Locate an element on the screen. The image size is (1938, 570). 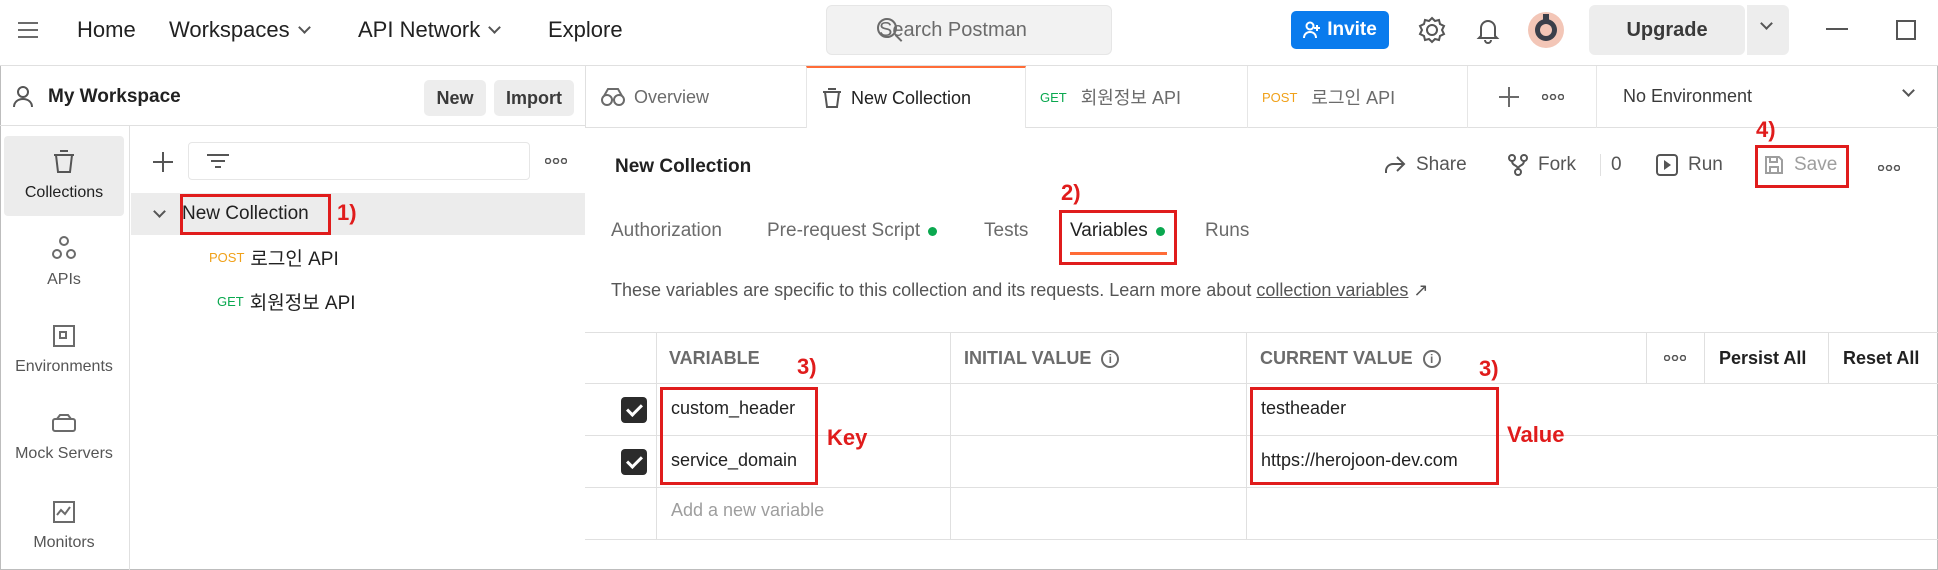
share-icon is located at coordinates (1395, 164).